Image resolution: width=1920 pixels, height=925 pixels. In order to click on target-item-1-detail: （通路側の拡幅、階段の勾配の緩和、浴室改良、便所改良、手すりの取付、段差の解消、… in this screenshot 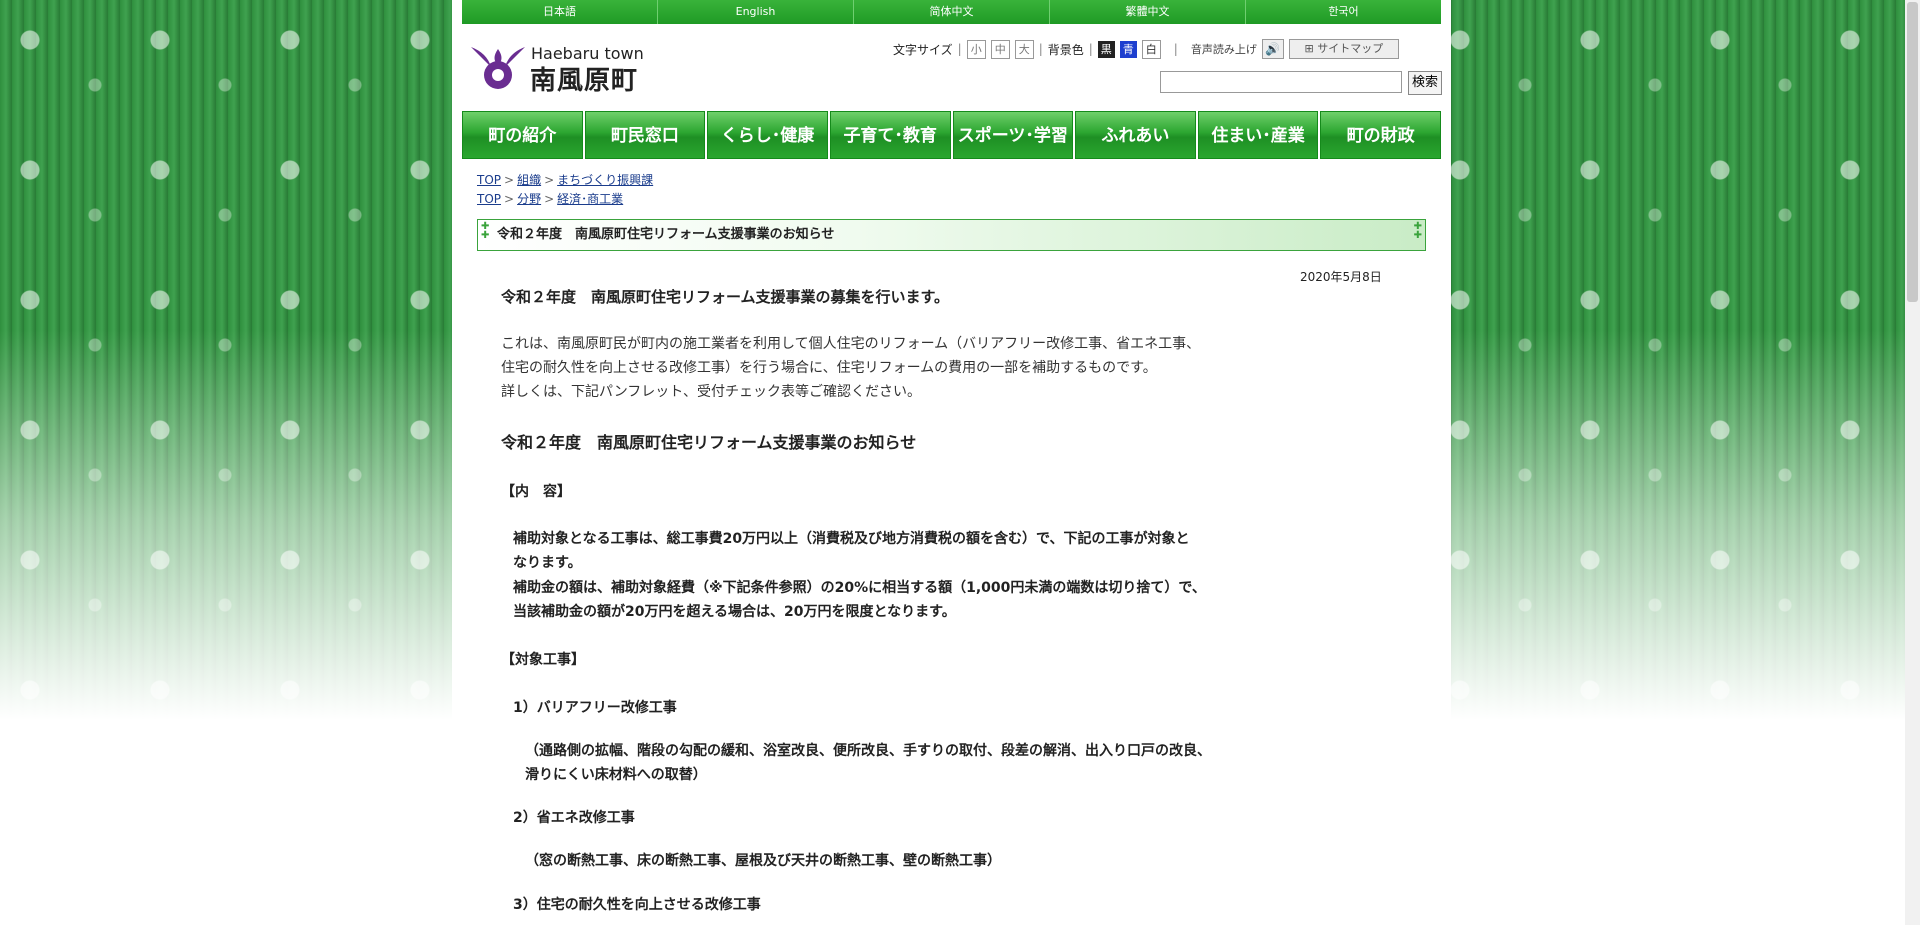, I will do `click(868, 751)`.